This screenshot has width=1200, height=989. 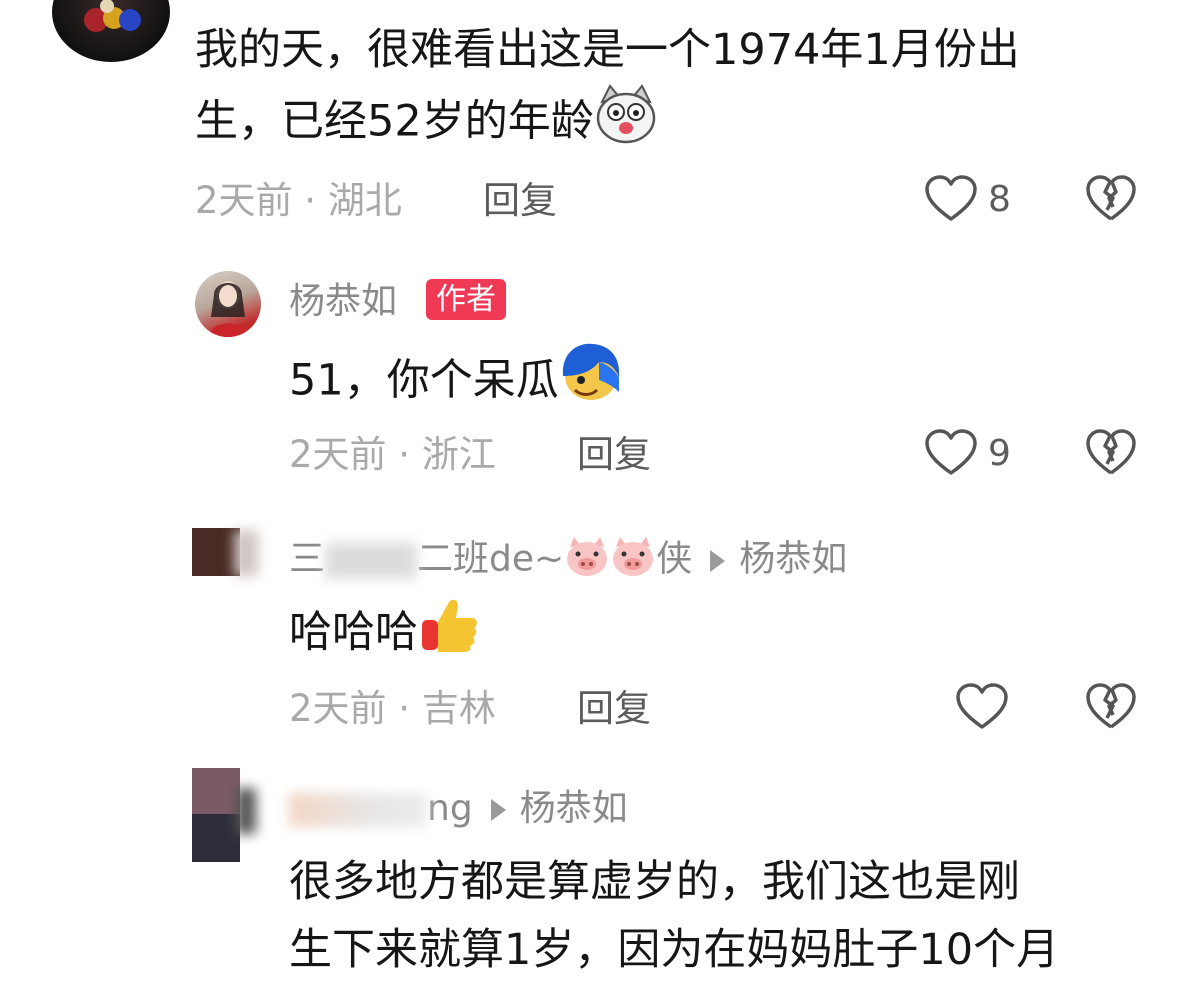 What do you see at coordinates (384, 635) in the screenshot?
I see `comment-text: 哈哈哈` at bounding box center [384, 635].